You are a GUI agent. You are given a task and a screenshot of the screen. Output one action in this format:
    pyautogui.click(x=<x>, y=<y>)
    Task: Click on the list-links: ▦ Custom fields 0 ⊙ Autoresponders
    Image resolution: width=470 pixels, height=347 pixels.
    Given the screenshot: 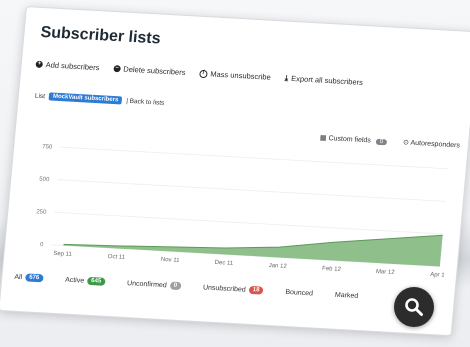 What is the action you would take?
    pyautogui.click(x=390, y=142)
    